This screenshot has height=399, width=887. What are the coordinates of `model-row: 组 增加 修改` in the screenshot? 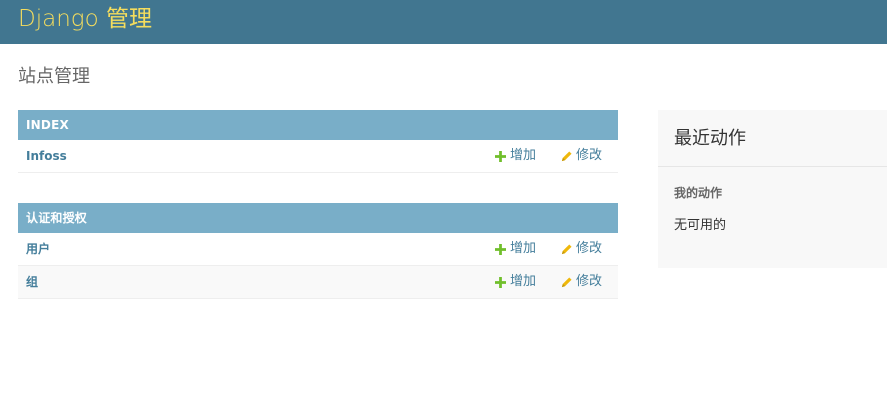 It's located at (318, 282).